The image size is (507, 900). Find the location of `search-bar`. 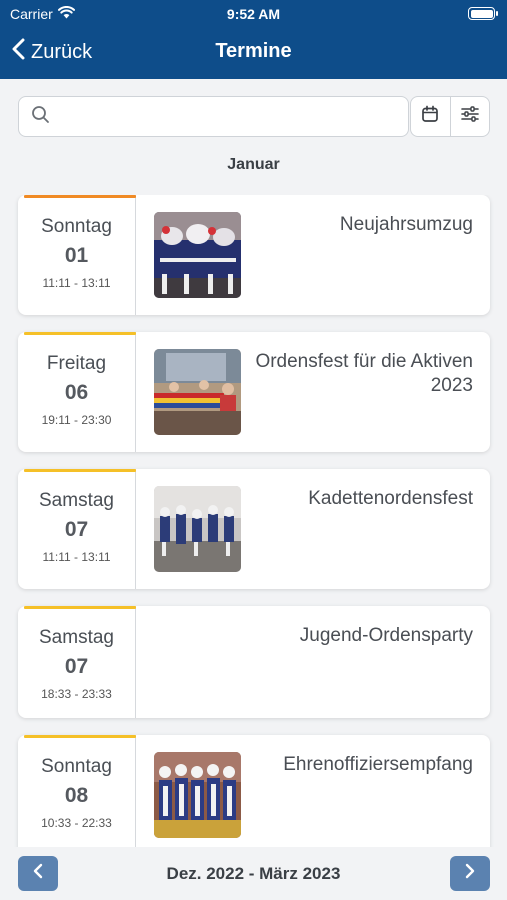

search-bar is located at coordinates (213, 116).